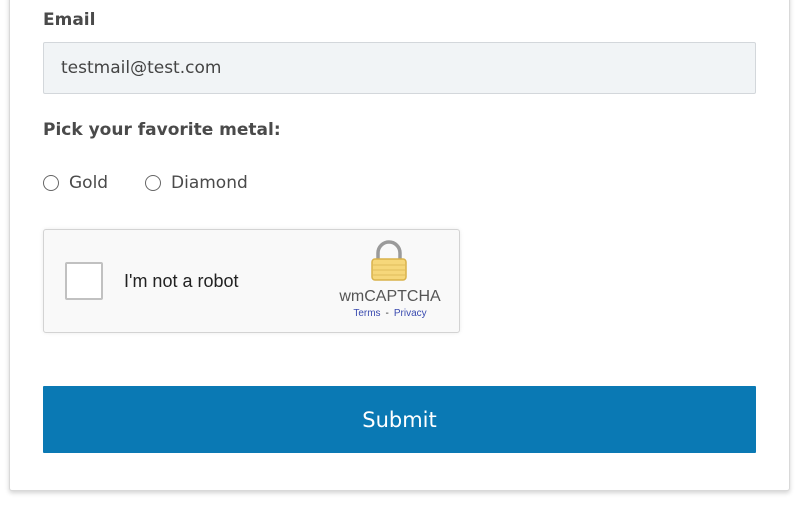 This screenshot has width=800, height=507. What do you see at coordinates (251, 281) in the screenshot?
I see `captcha-widget: I'm not a robot wmCAPTCHA Terms - Privacy` at bounding box center [251, 281].